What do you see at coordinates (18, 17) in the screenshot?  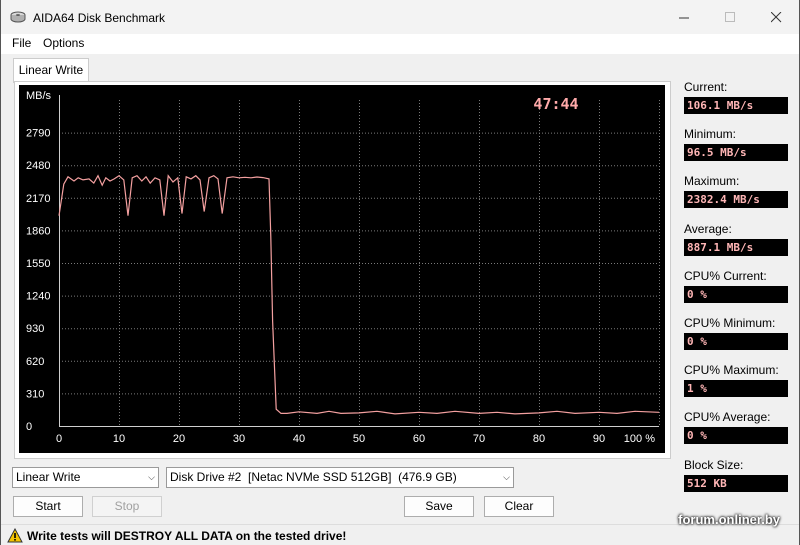 I see `disk-app-icon` at bounding box center [18, 17].